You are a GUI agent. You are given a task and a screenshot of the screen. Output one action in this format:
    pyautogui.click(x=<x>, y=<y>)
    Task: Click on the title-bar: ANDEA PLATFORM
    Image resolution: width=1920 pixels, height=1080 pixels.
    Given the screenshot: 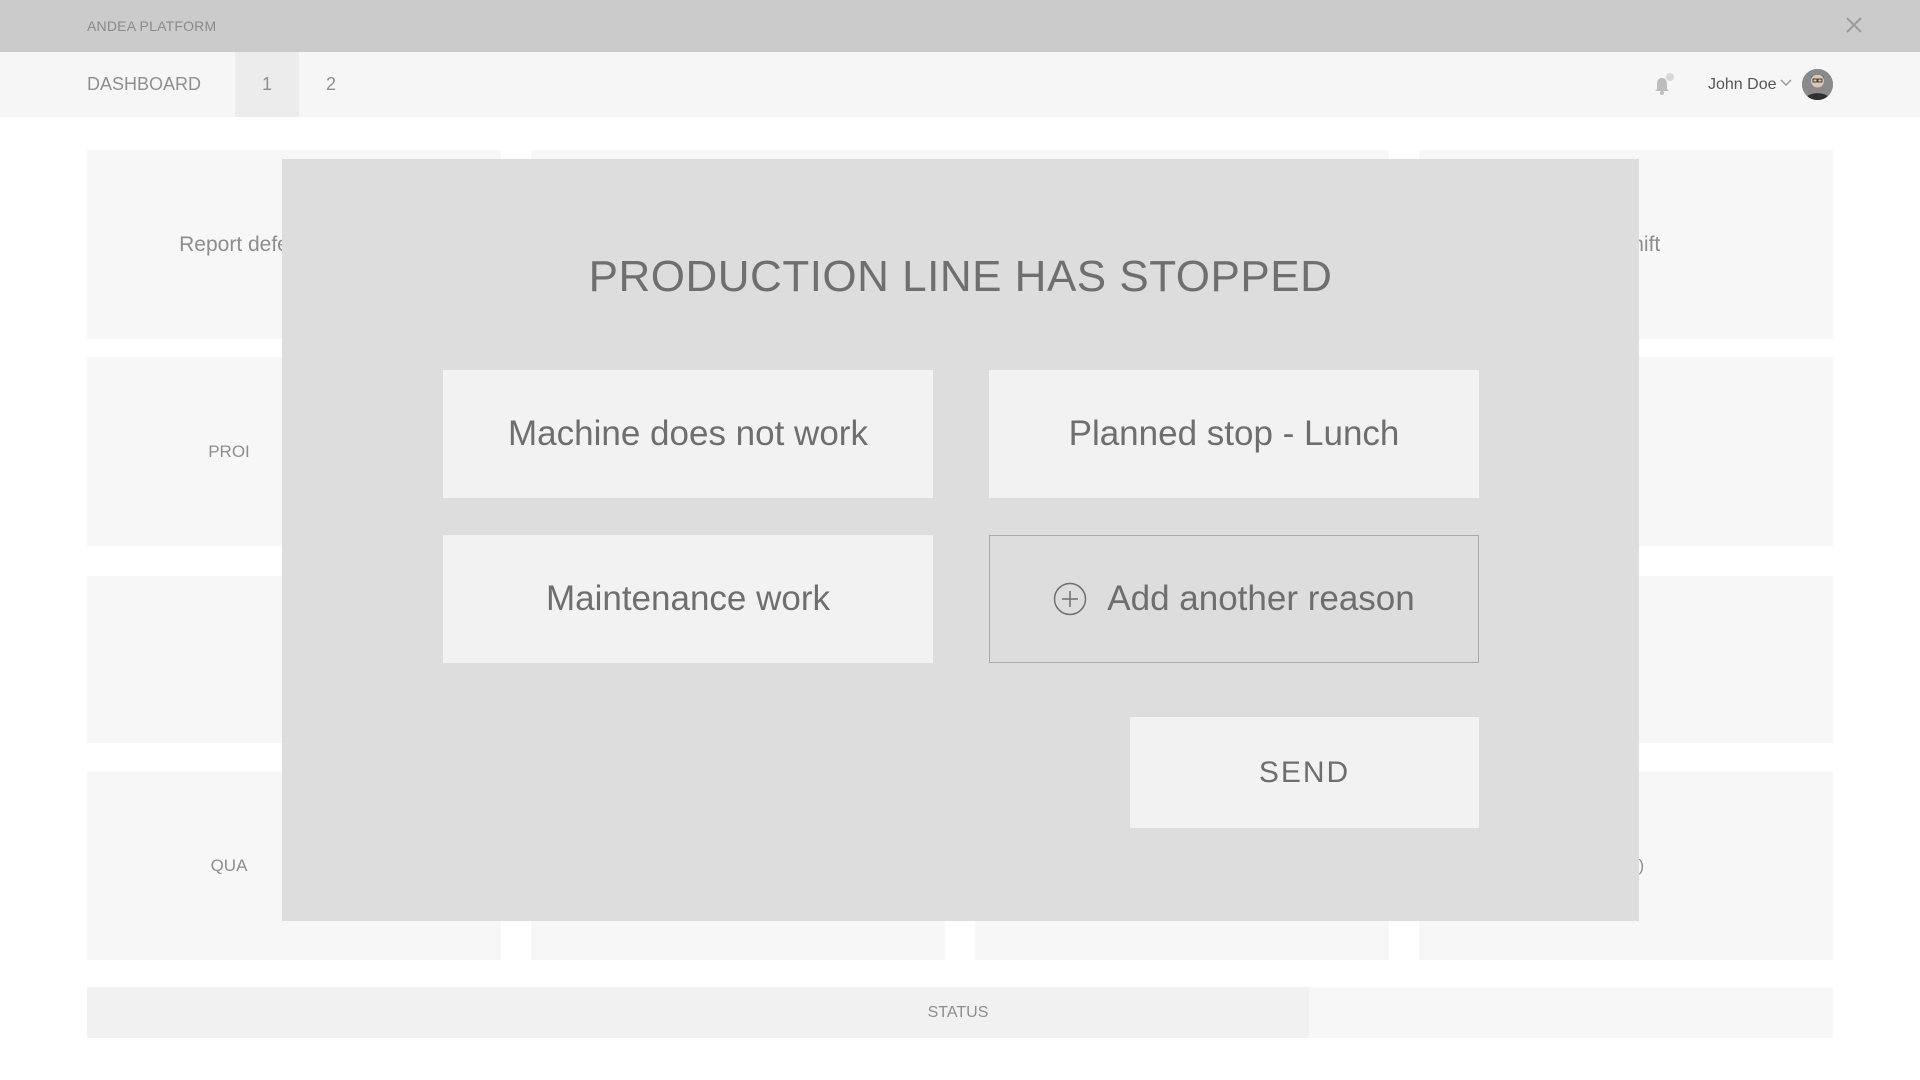 What is the action you would take?
    pyautogui.click(x=960, y=26)
    